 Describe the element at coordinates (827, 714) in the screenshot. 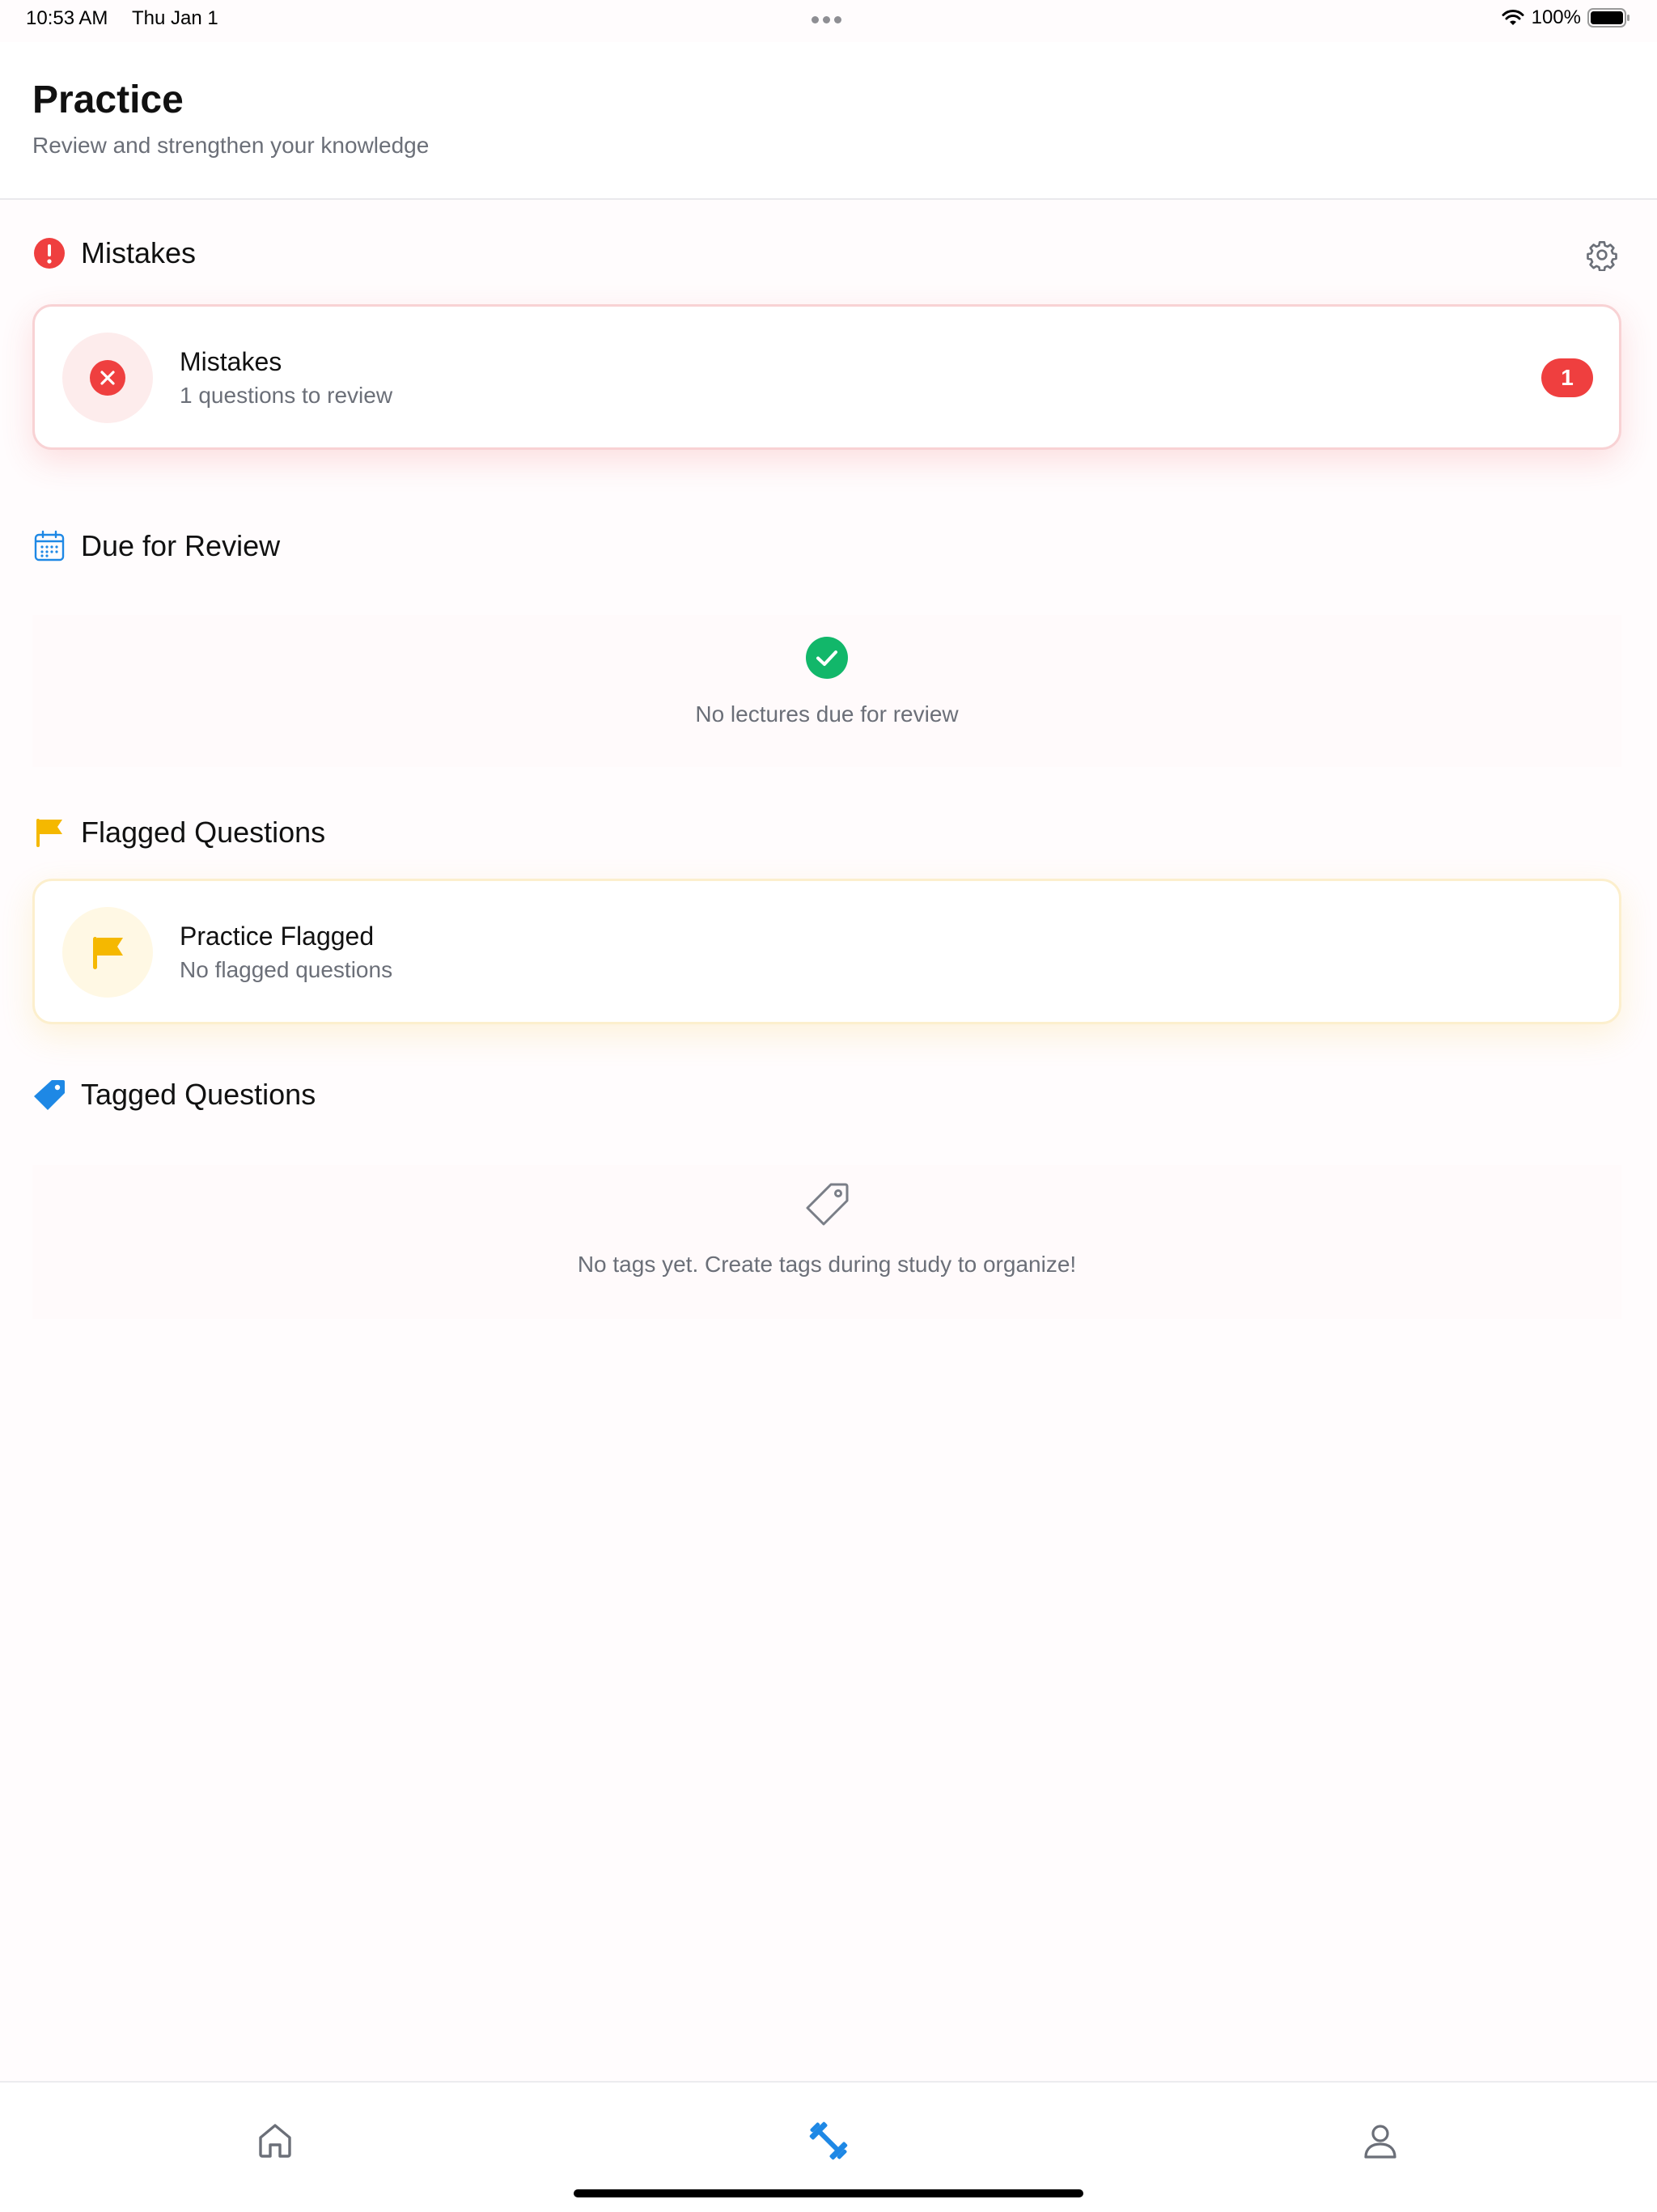

I see `due-review-empty-text: No lectures due for review` at that location.